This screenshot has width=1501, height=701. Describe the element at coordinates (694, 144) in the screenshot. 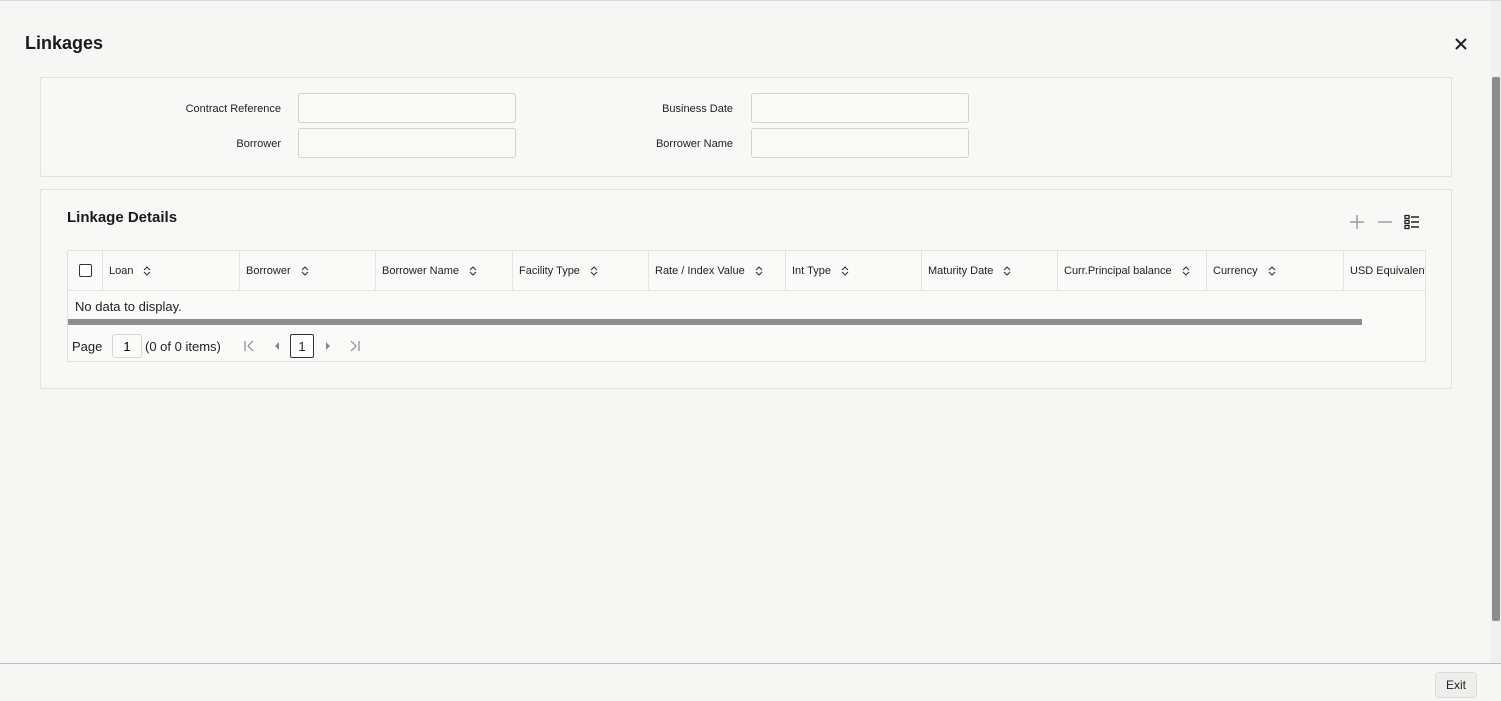

I see `borrower-name-label: Borrower Name` at that location.